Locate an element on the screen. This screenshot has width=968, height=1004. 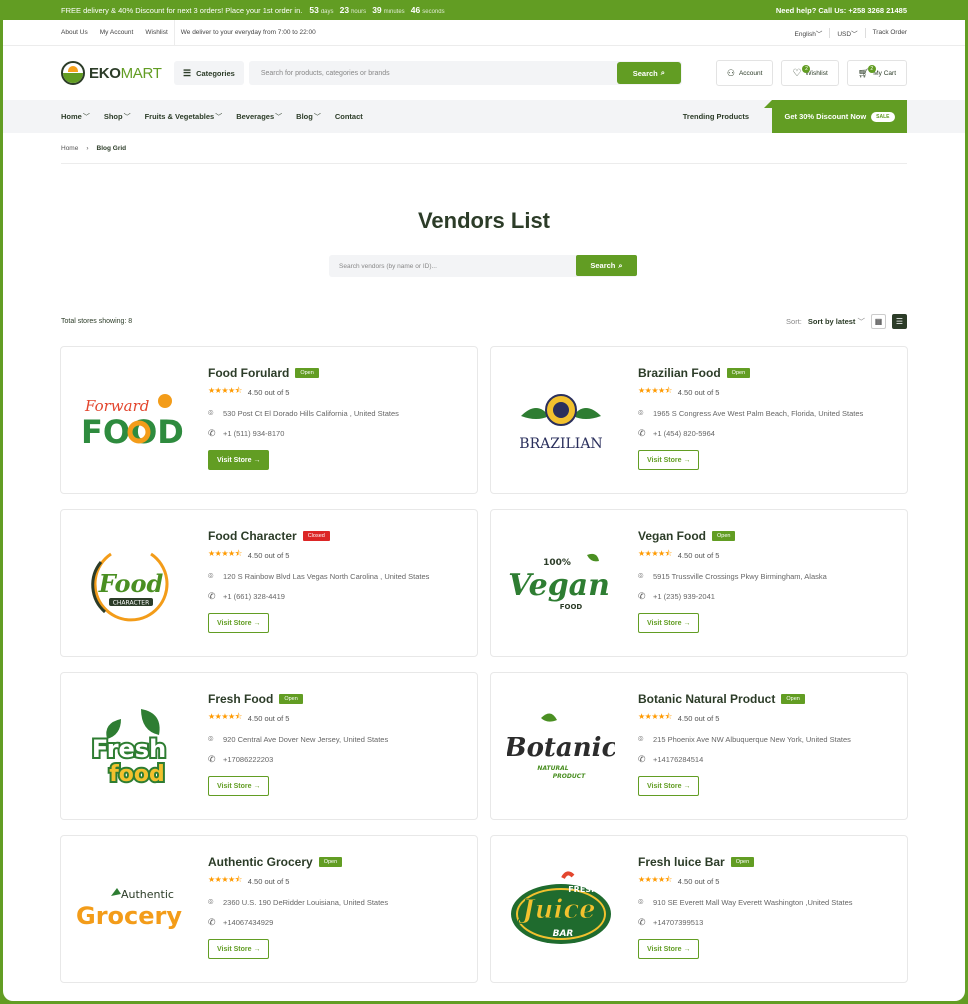
wishlist-button: ♡ 2 Wishlist is located at coordinates (810, 73).